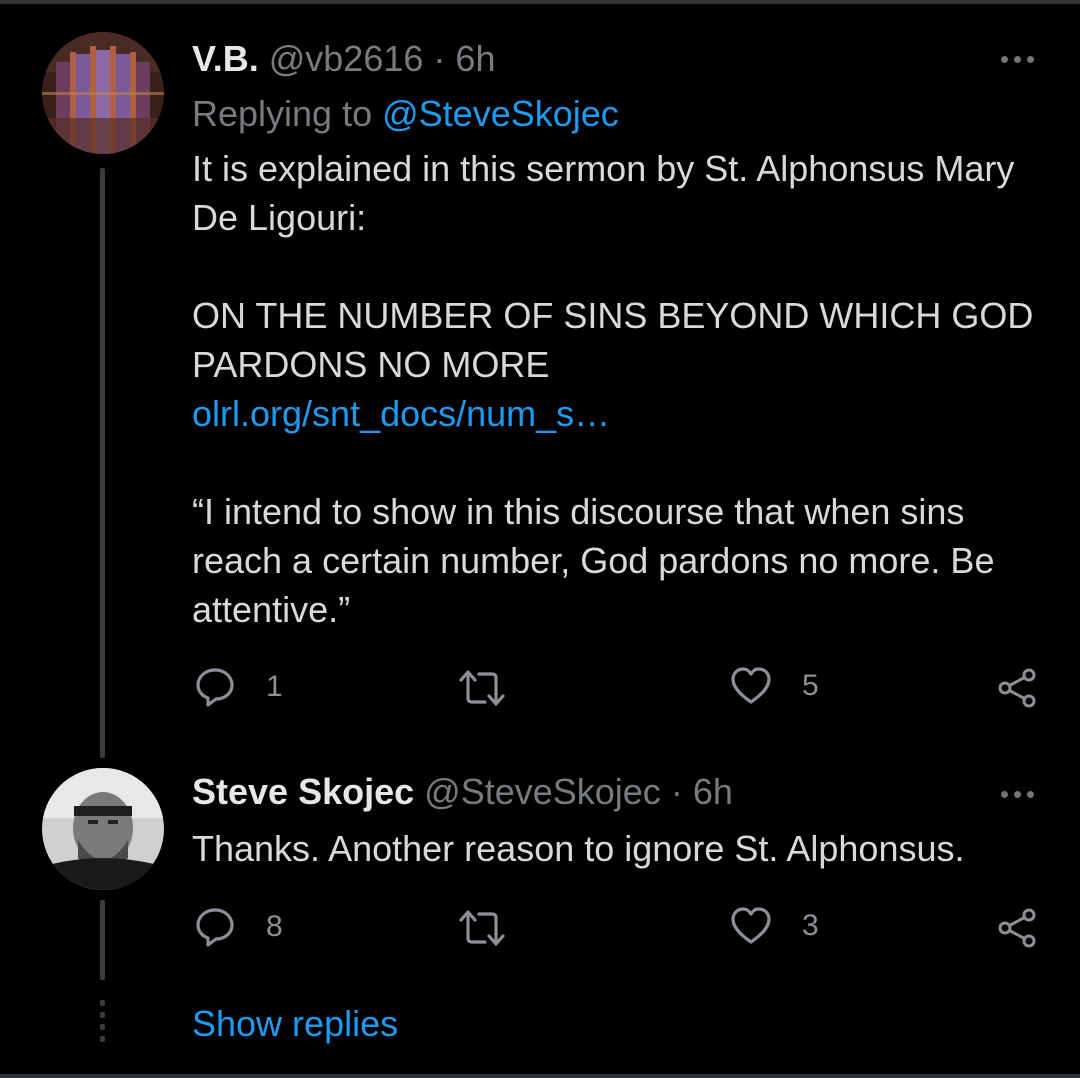  I want to click on tweet-header: V.B. @vb2616 · 6h, so click(343, 59).